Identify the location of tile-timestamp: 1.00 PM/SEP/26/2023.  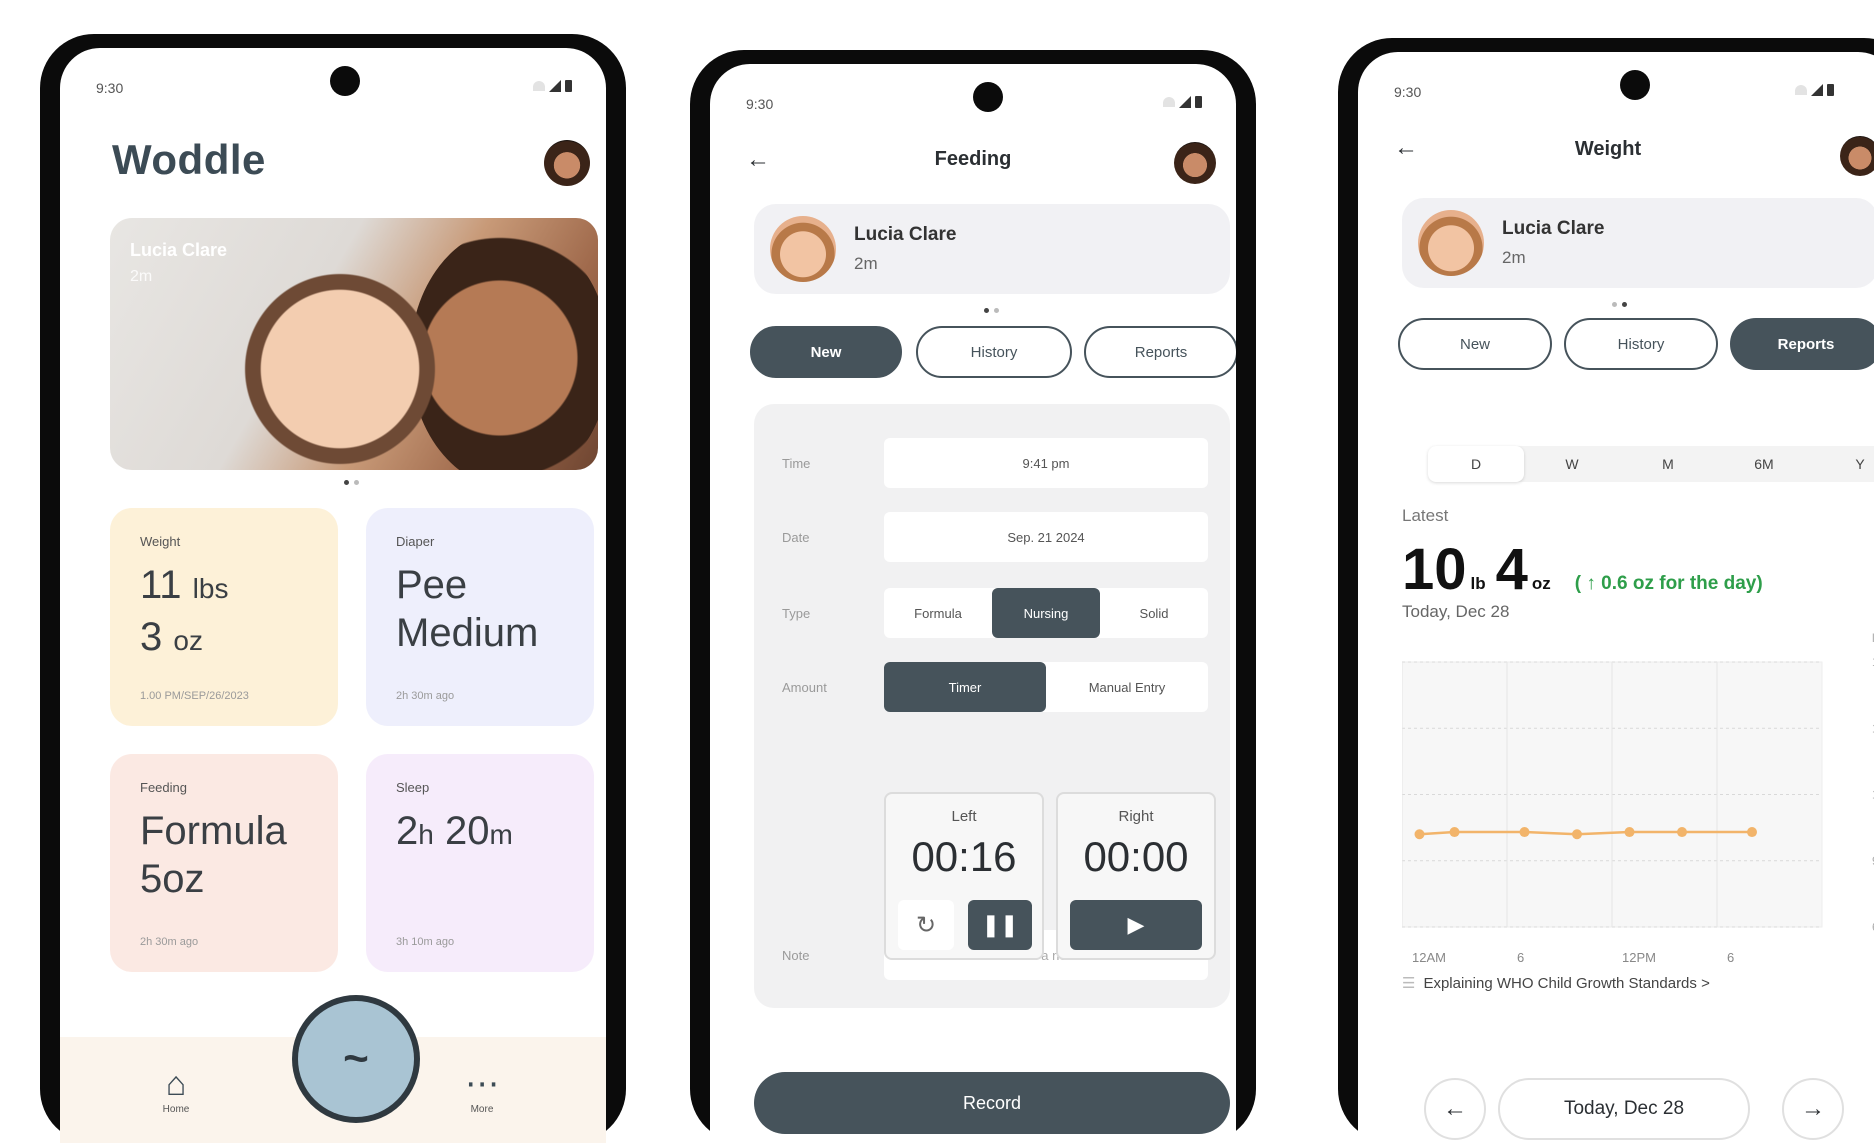
(194, 696).